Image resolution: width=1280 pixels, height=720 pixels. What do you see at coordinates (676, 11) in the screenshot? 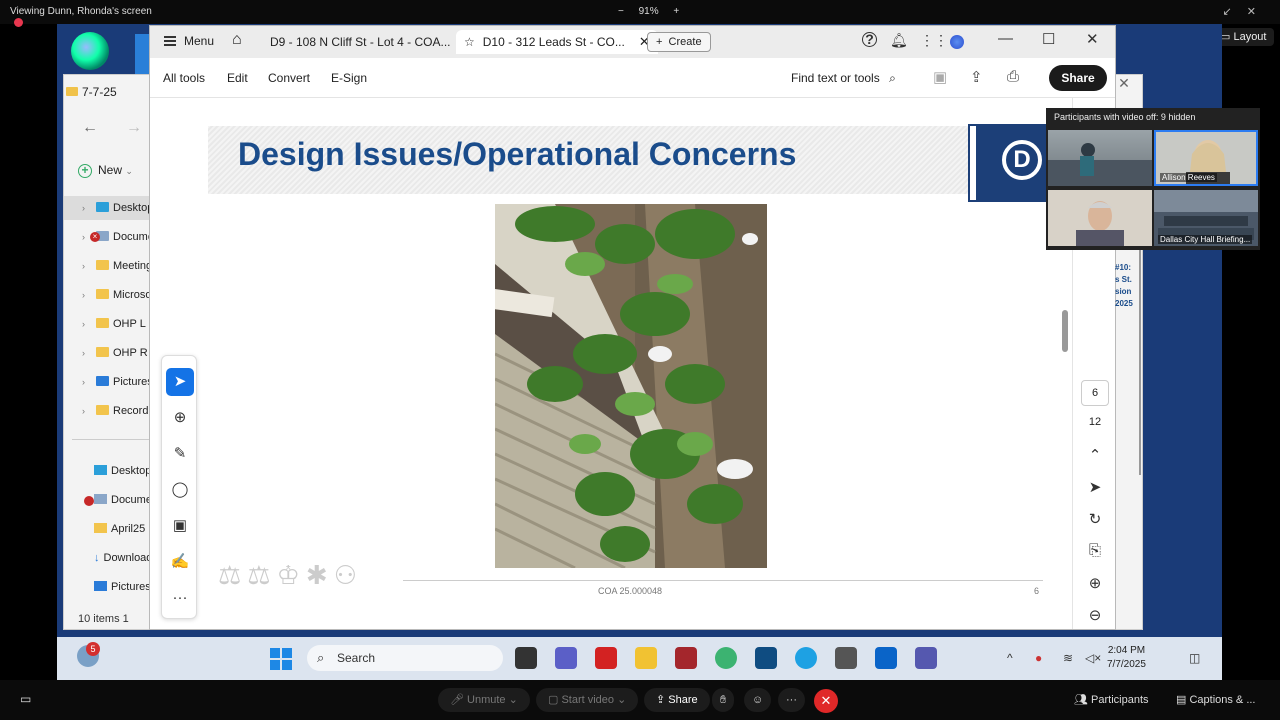
I see `zoom-in-button: +` at bounding box center [676, 11].